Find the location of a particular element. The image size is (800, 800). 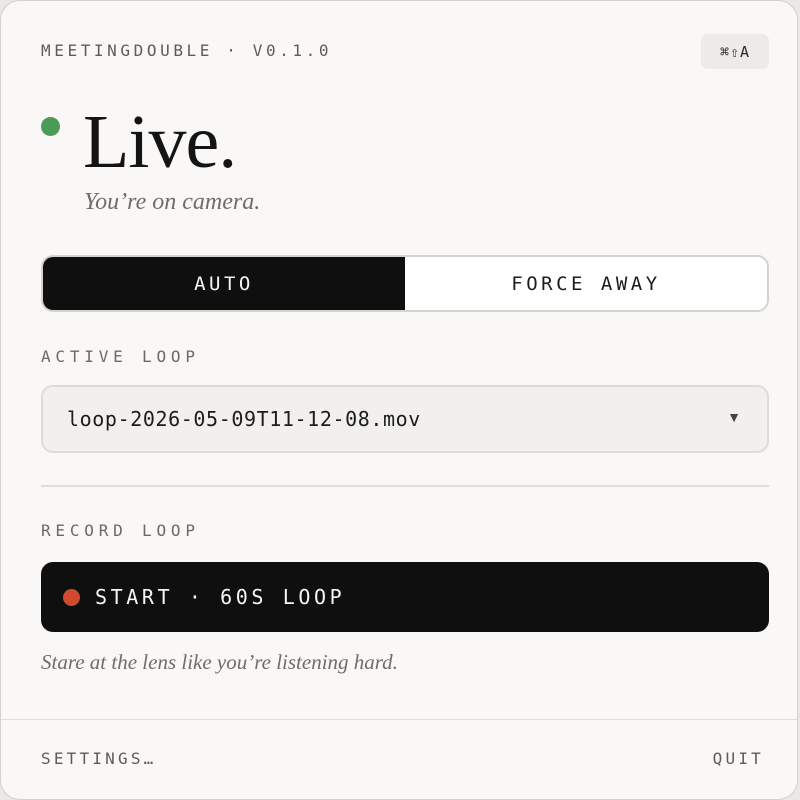

chevron-down-icon: ▼ is located at coordinates (734, 418).